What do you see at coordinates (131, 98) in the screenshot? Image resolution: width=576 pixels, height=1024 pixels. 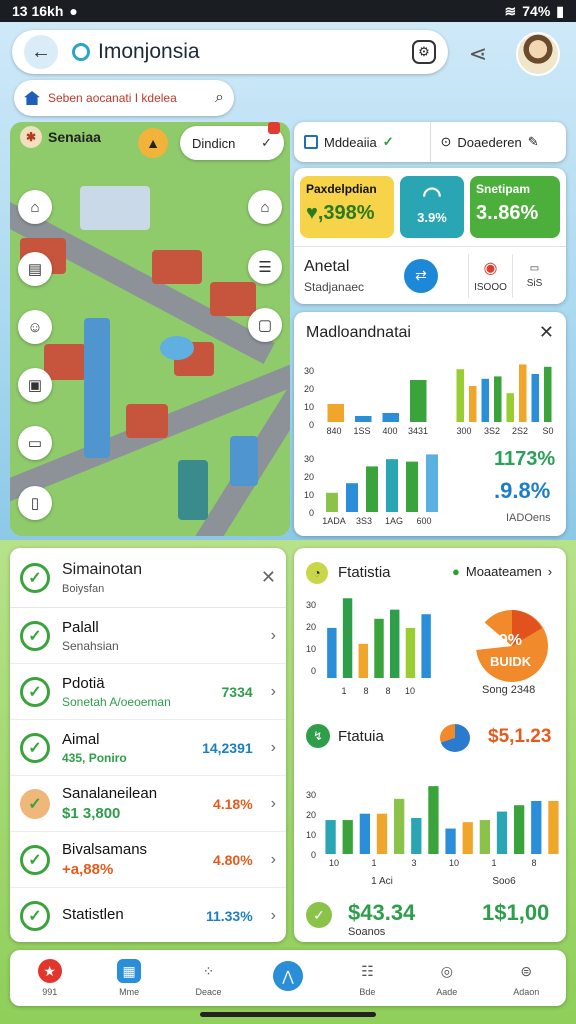 I see `search-input: Seben aocanati I kdelea` at bounding box center [131, 98].